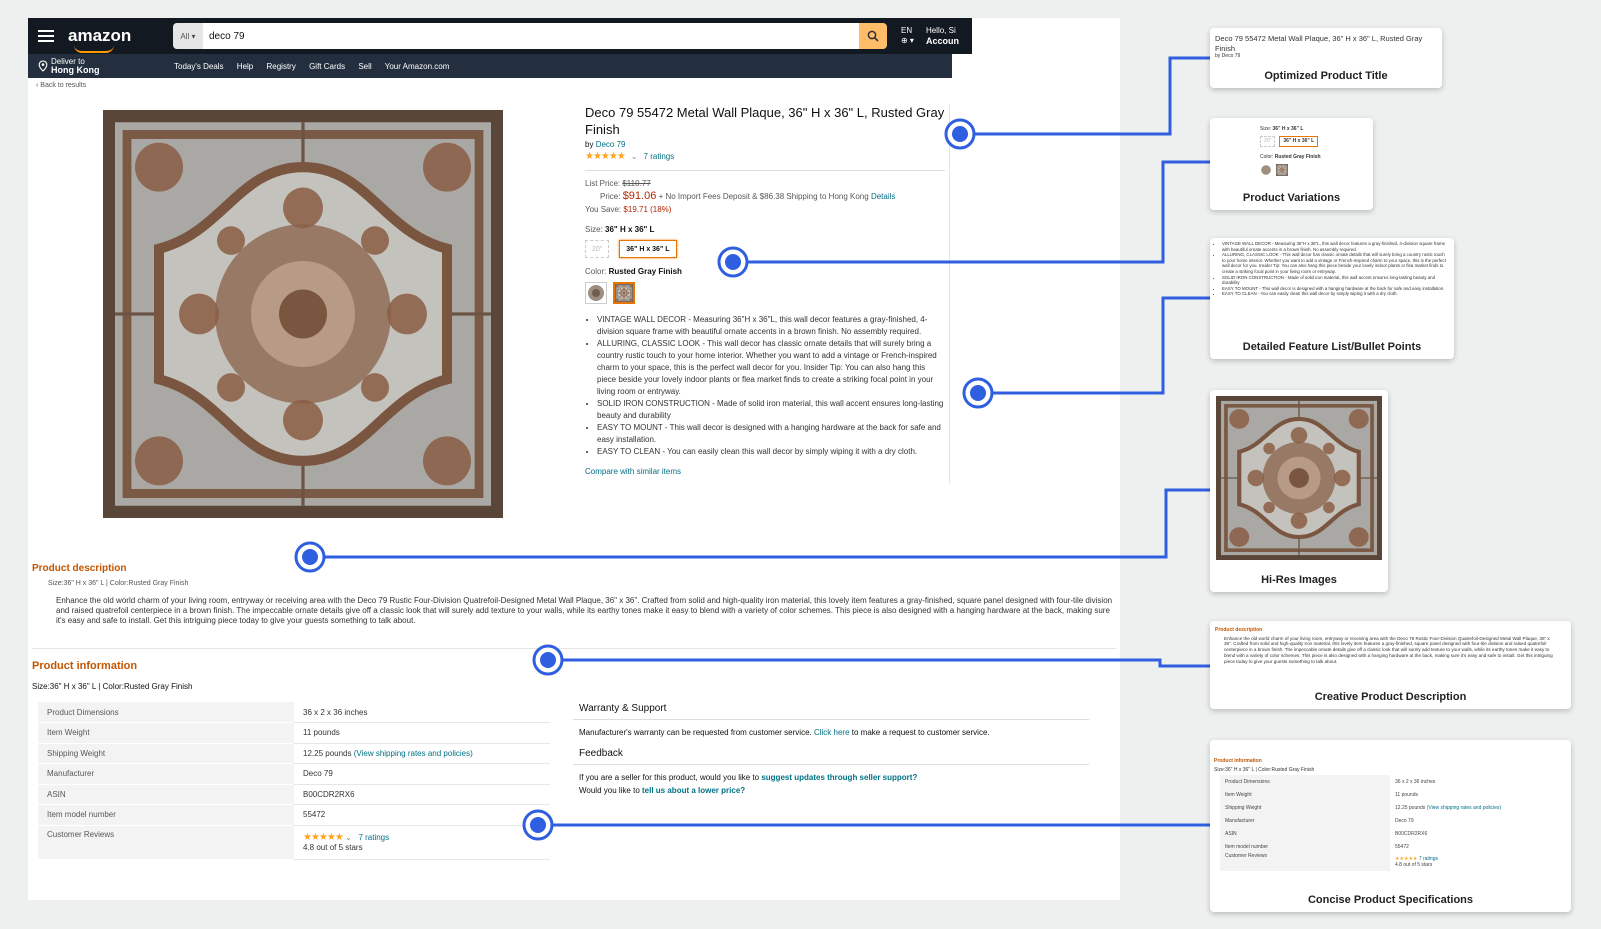  Describe the element at coordinates (1326, 76) in the screenshot. I see `card-caption: Optimized Product Title` at that location.